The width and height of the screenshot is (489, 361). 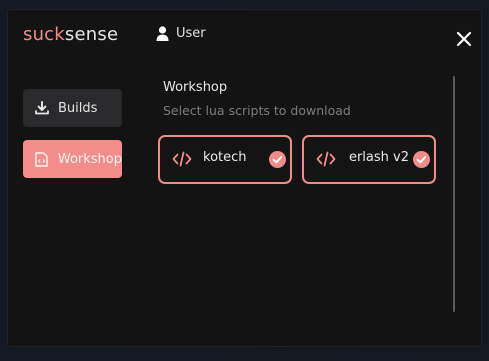 I want to click on sidebar-item-workshop: Workshop, so click(x=72, y=159).